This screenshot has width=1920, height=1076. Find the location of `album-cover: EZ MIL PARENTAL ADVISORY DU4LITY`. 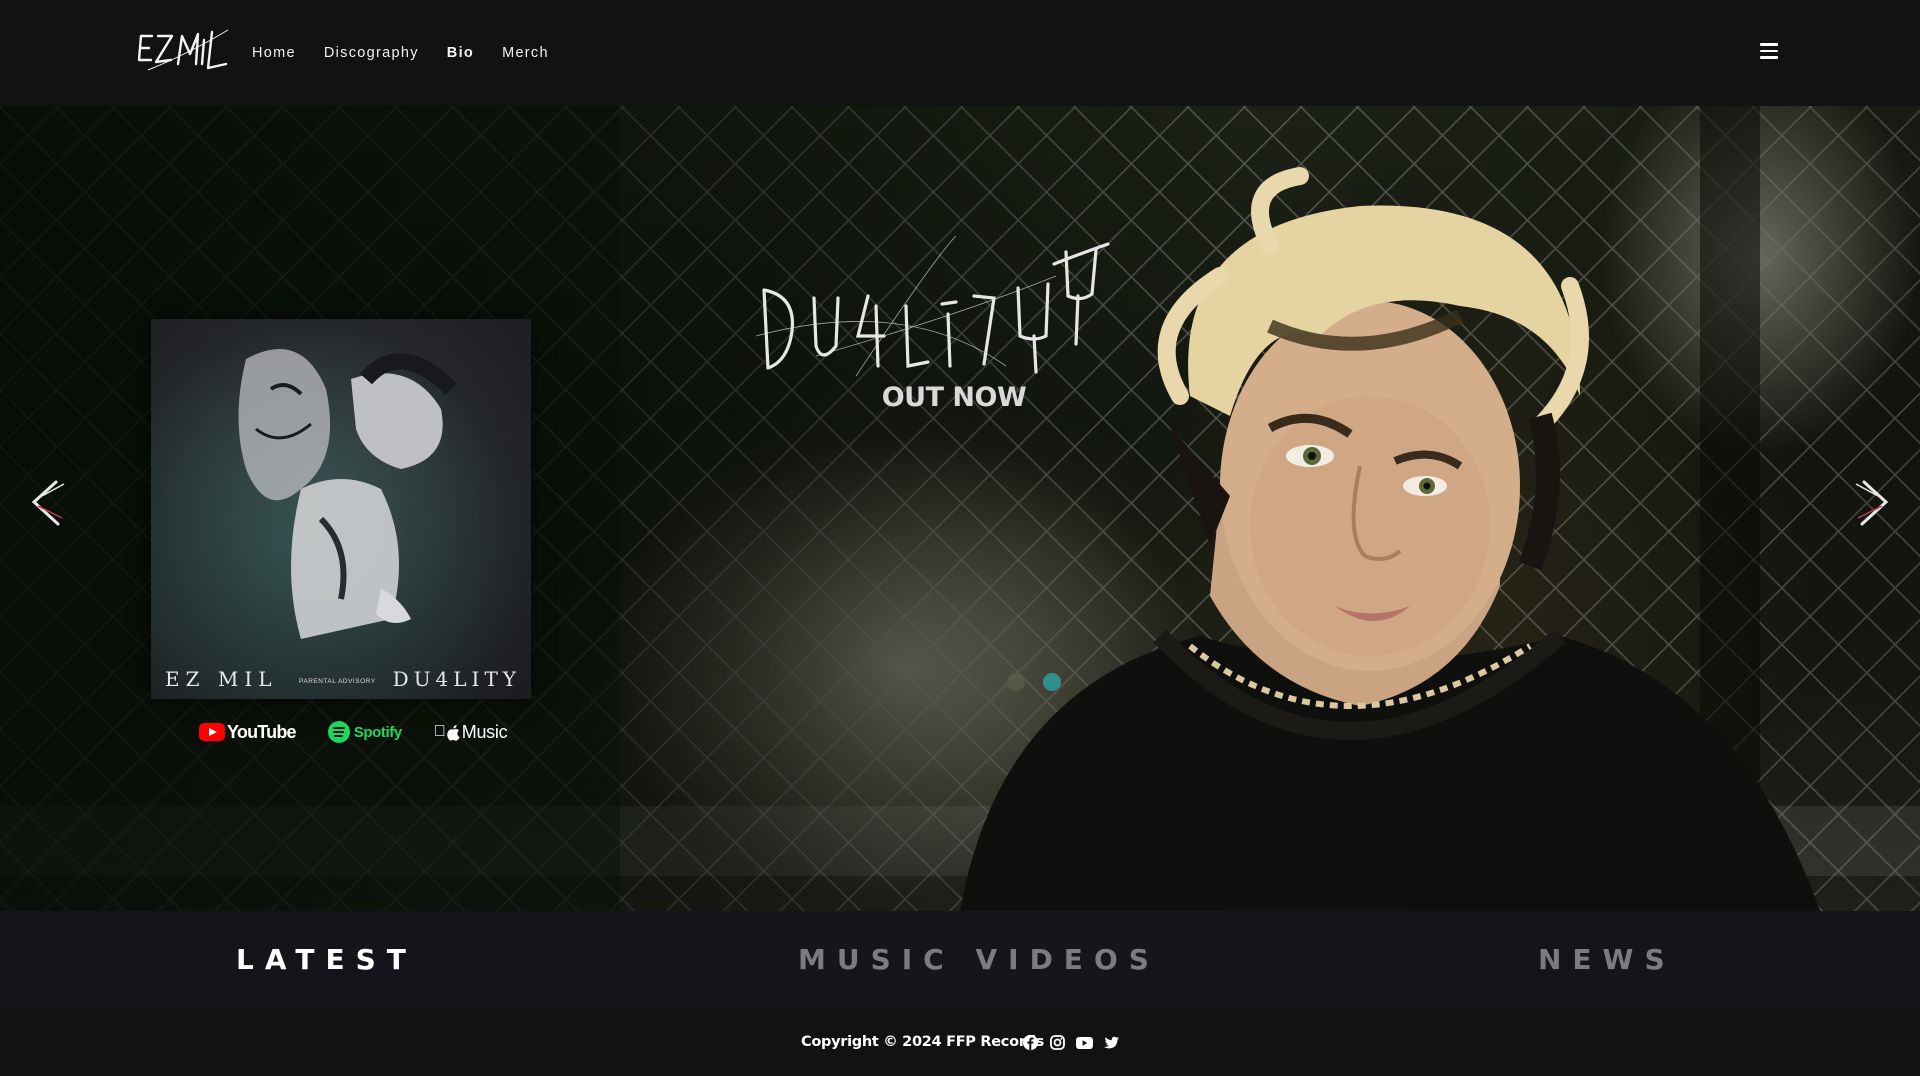

album-cover: EZ MIL PARENTAL ADVISORY DU4LITY is located at coordinates (341, 509).